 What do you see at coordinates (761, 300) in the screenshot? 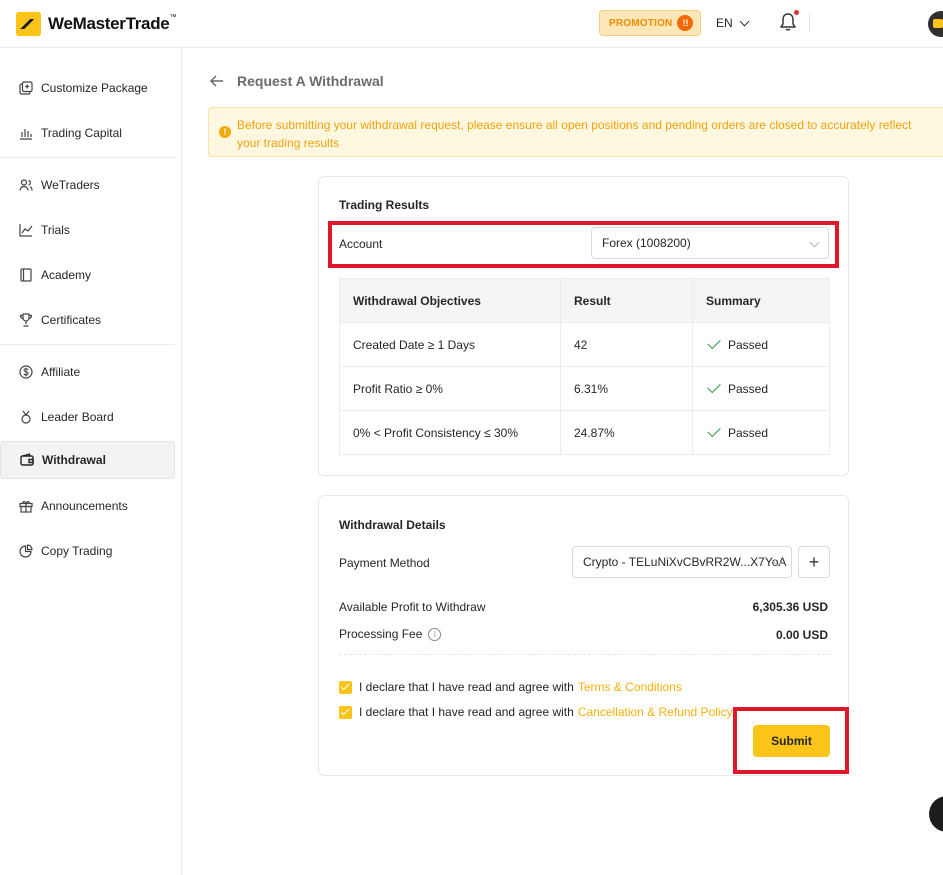
I see `column-header: Summary` at bounding box center [761, 300].